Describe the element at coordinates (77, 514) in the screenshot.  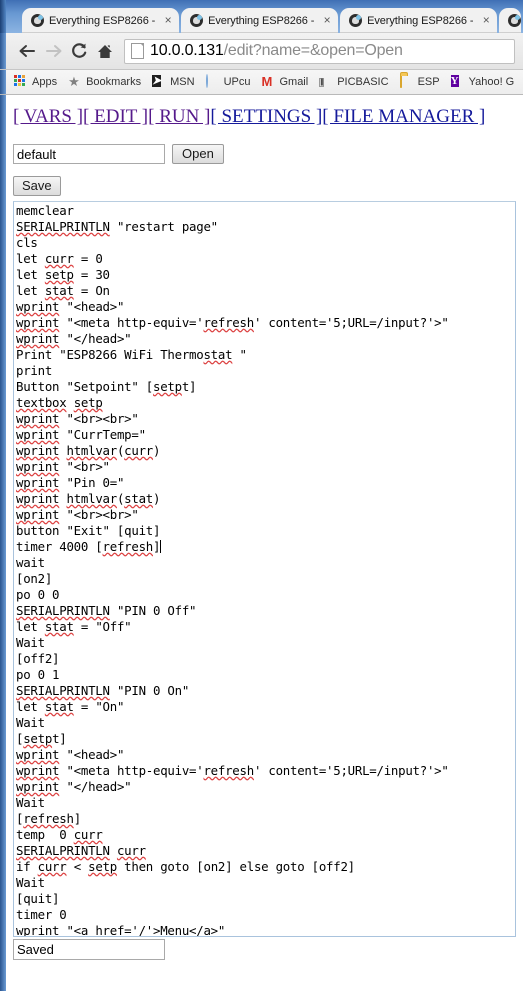
I see `code-line: wprint "<br><br>"` at that location.